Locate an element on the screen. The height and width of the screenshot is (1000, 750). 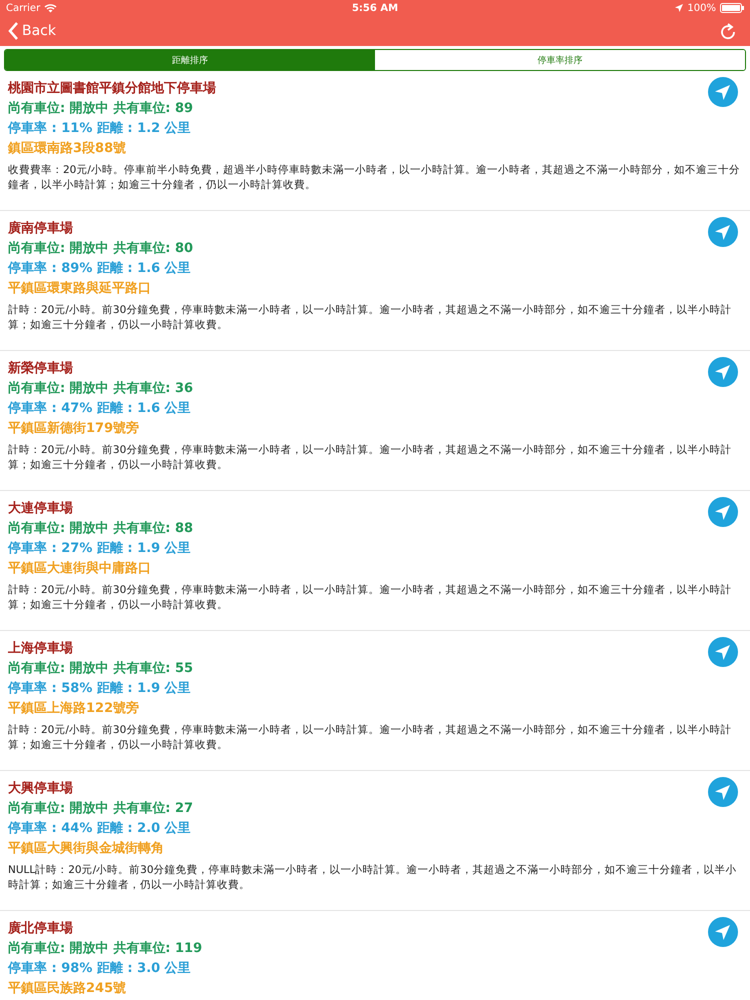
address-text: 平鎮區上海路122號旁 is located at coordinates (74, 709).